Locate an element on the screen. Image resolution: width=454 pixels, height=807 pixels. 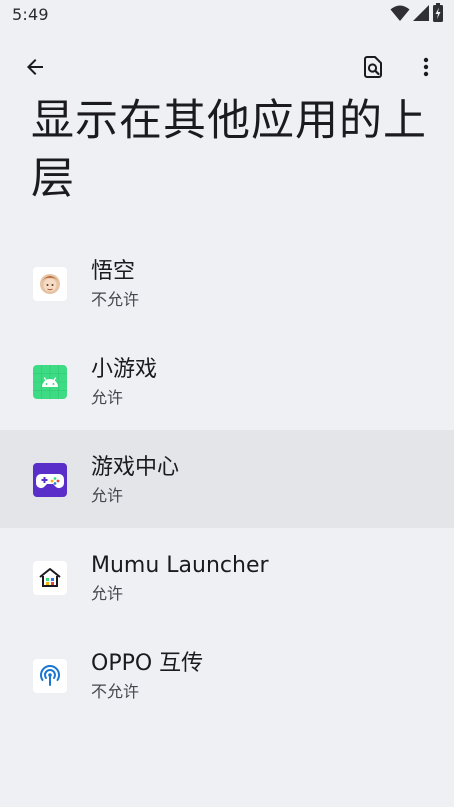
list-item-game-center: 游戏中心 允许 is located at coordinates (227, 479).